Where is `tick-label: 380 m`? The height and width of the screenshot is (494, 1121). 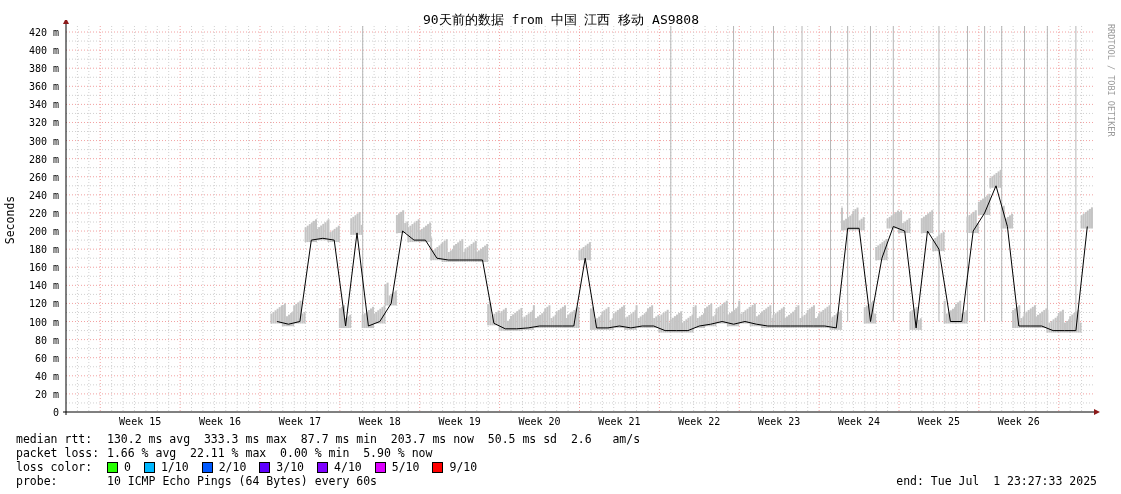 tick-label: 380 m is located at coordinates (43, 69).